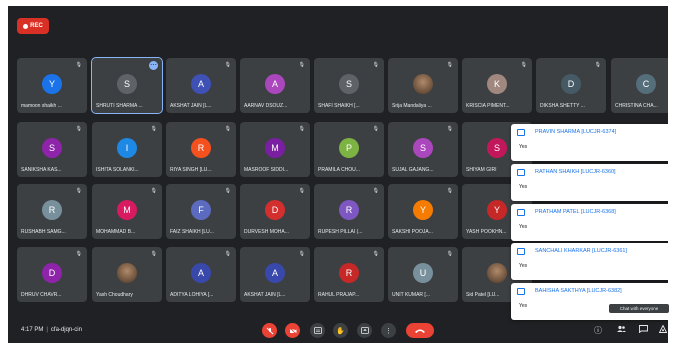  Describe the element at coordinates (32, 330) in the screenshot. I see `clock-time: 4:17 PM` at that location.